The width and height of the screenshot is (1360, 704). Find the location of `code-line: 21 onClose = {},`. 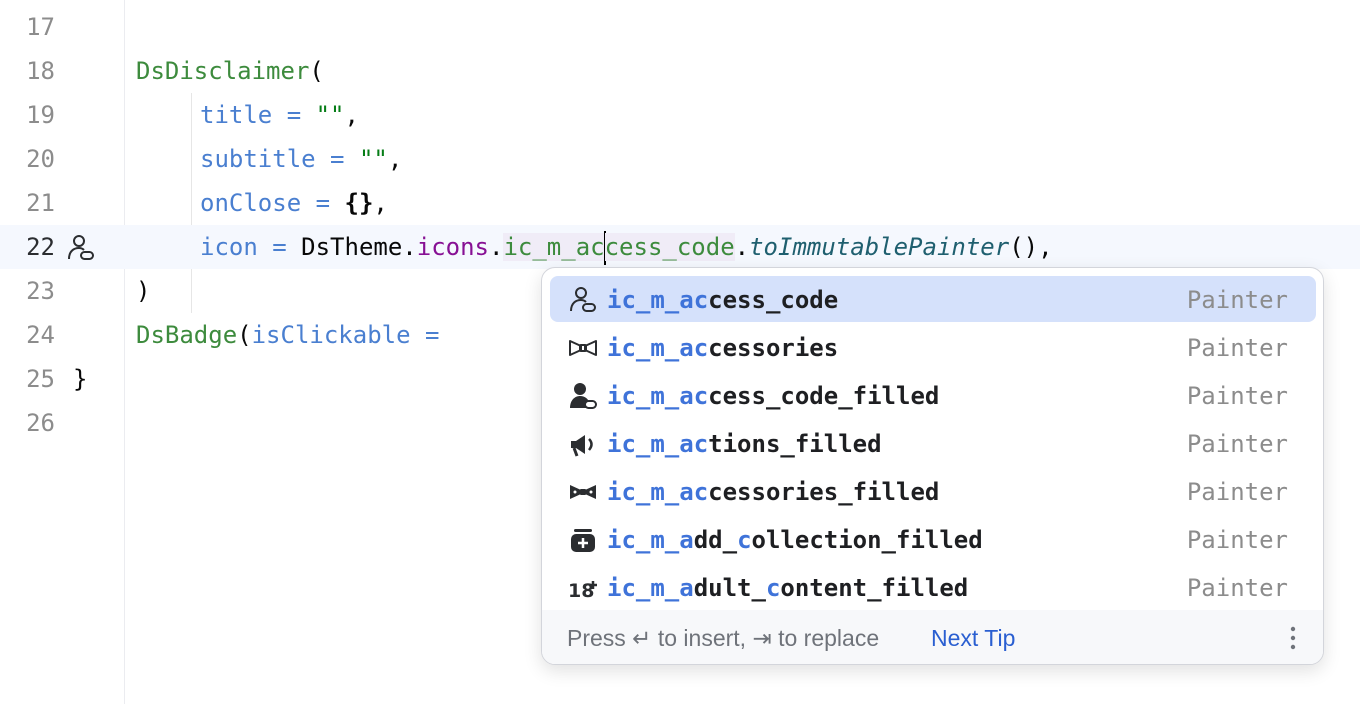

code-line: 21 onClose = {}, is located at coordinates (680, 203).